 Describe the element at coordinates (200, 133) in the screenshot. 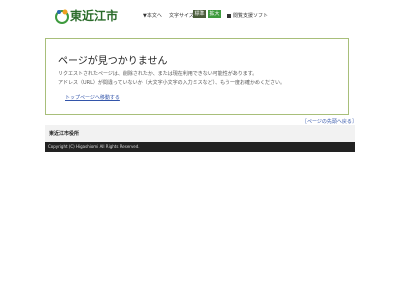

I see `footer: 東近江市役所` at that location.